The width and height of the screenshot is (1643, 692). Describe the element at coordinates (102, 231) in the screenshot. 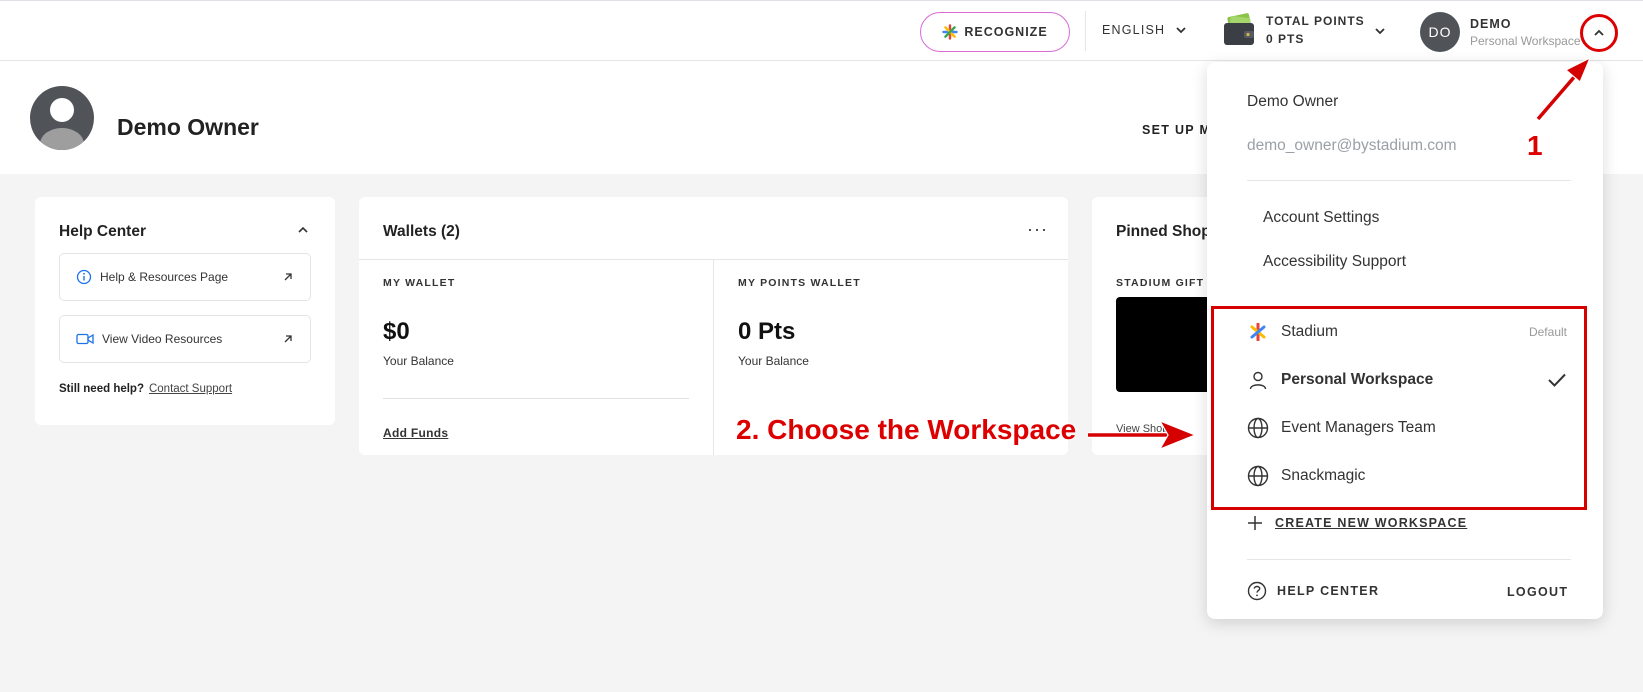

I see `help-center-title: Help Center` at that location.